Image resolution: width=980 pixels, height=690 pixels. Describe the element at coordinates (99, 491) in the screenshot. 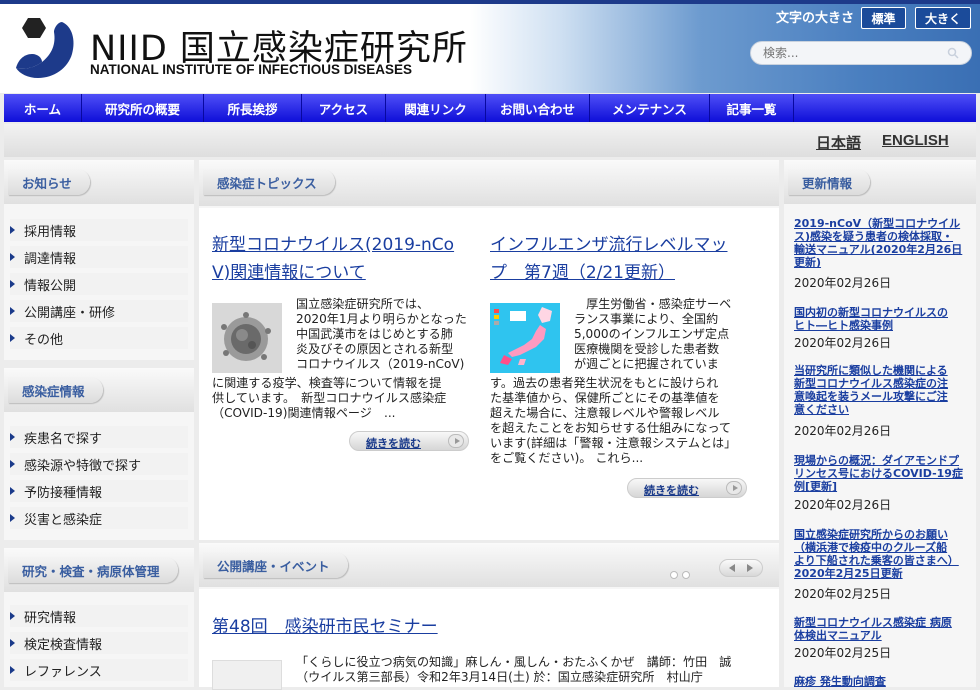

I see `menu-item-vaccination: 予防接種情報` at that location.